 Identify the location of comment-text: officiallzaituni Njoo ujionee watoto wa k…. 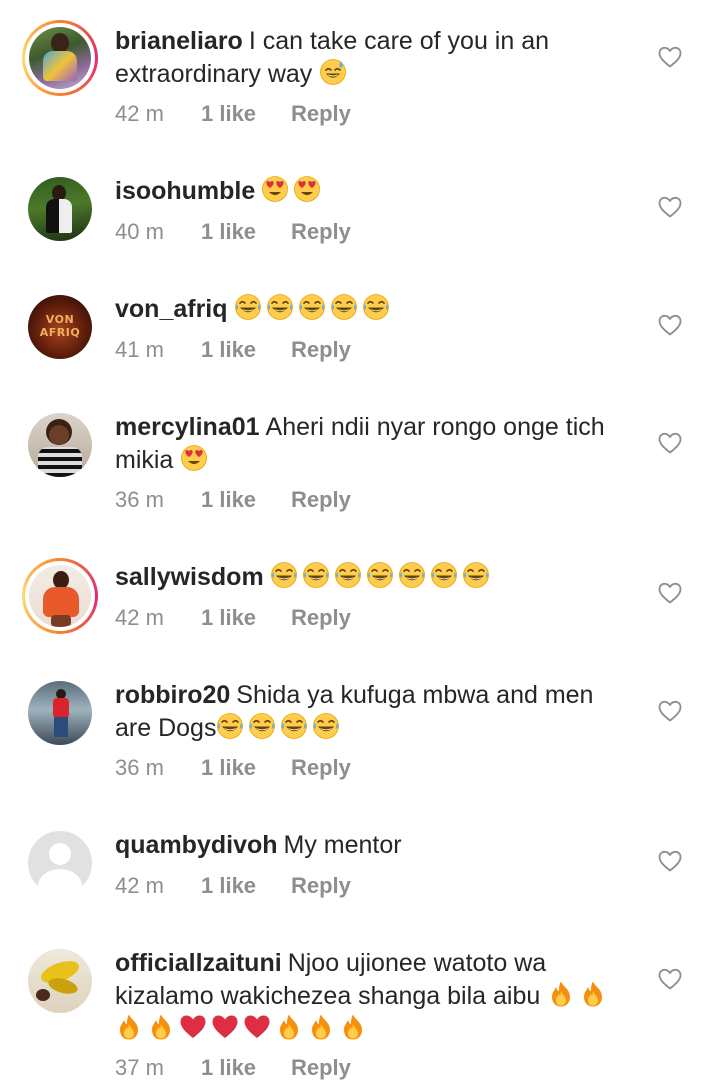
(375, 996).